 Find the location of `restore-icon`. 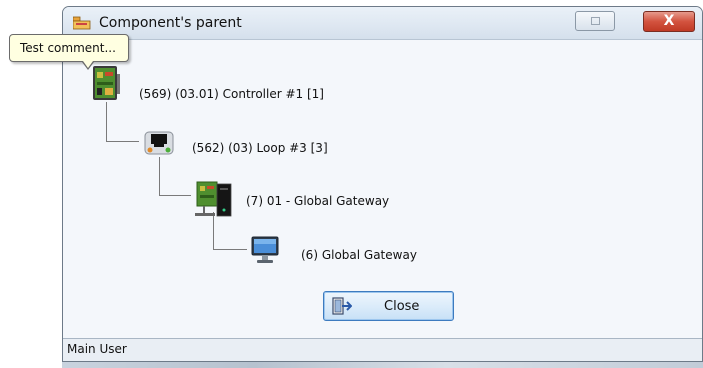

restore-icon is located at coordinates (595, 21).